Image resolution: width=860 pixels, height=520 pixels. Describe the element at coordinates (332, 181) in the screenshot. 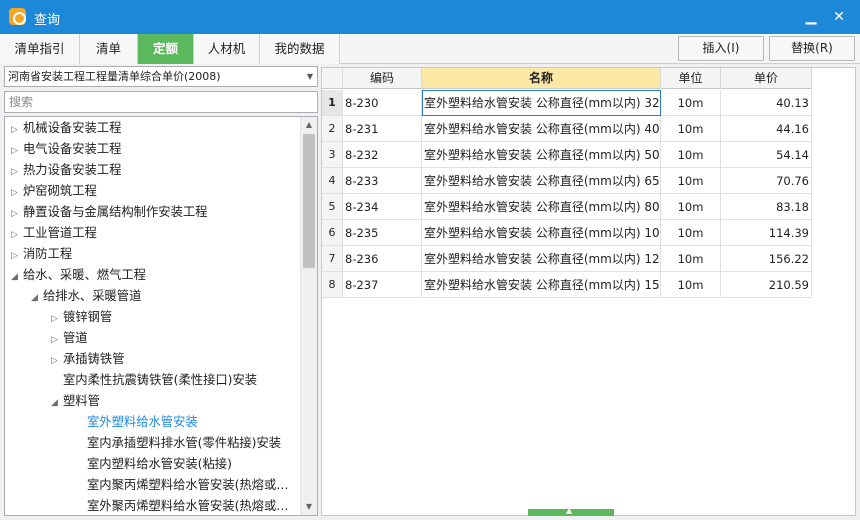

I see `row-number: 4` at that location.